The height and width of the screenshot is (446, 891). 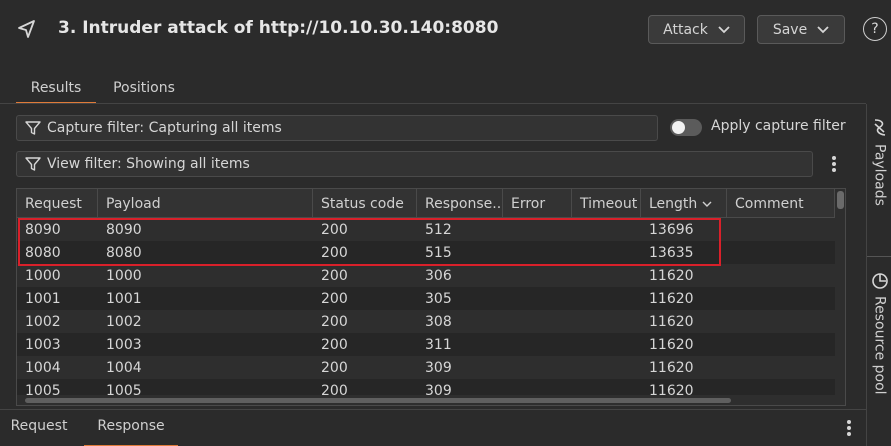 I want to click on capture-filter-text: Capture filter: Capturing all items, so click(x=164, y=128).